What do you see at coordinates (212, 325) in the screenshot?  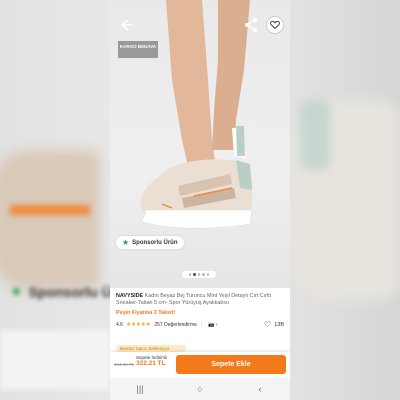 I see `camera-icon: 📷 ›` at bounding box center [212, 325].